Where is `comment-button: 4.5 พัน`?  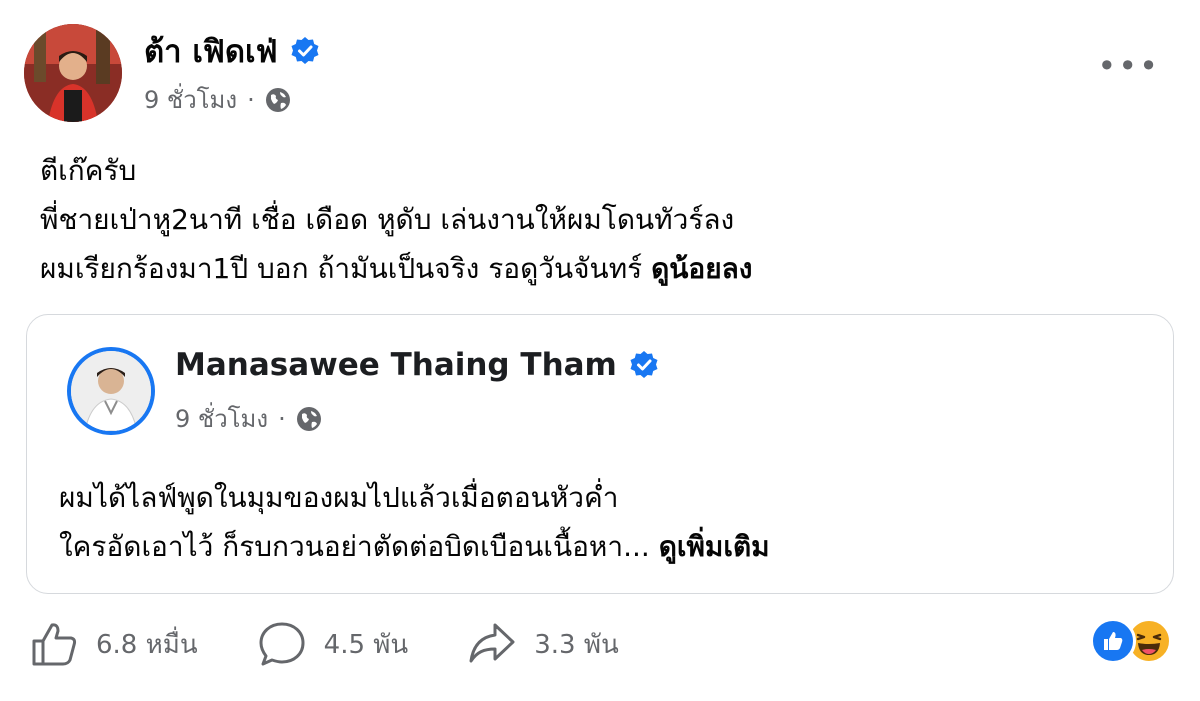
comment-button: 4.5 พัน is located at coordinates (333, 644).